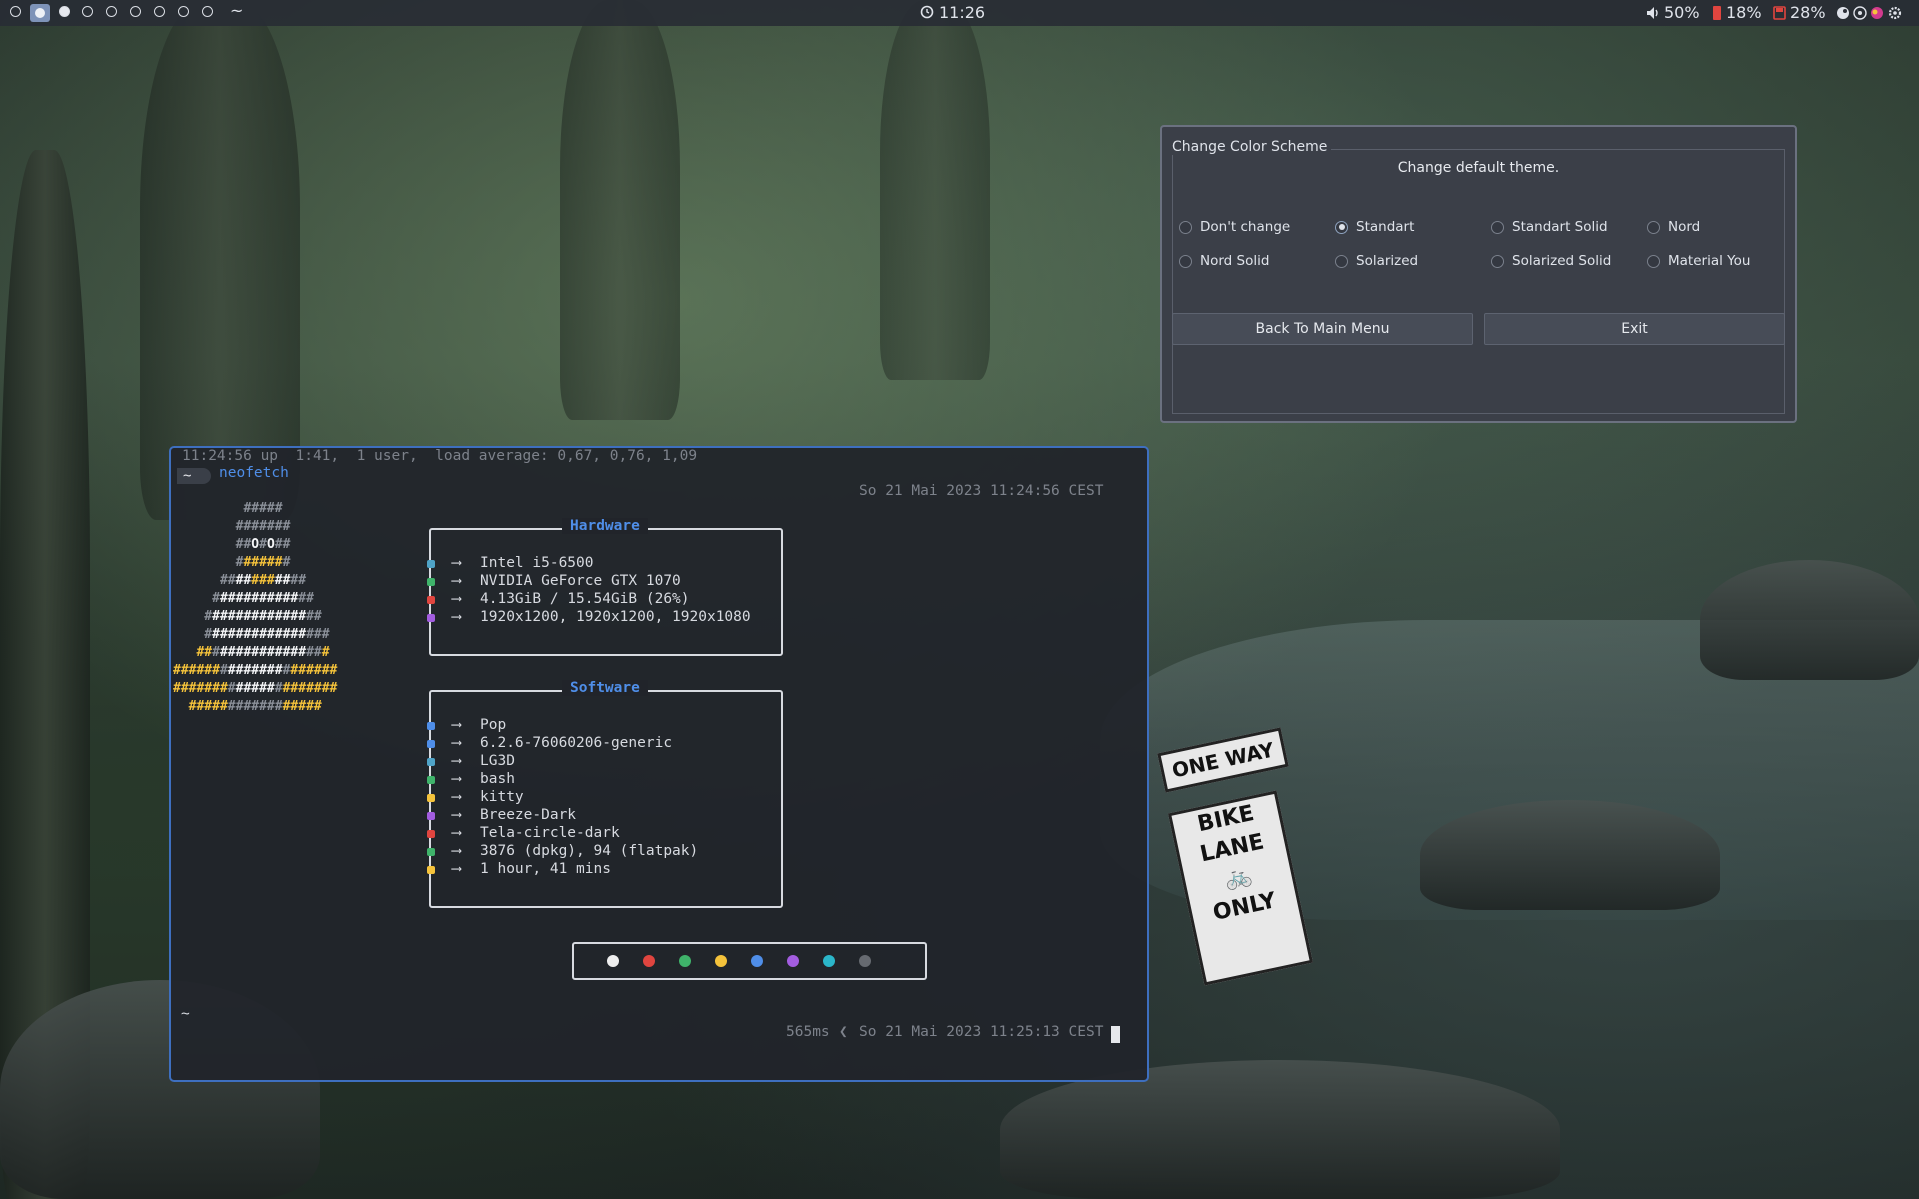 The image size is (1919, 1199). Describe the element at coordinates (431, 852) in the screenshot. I see `packages-icon` at that location.